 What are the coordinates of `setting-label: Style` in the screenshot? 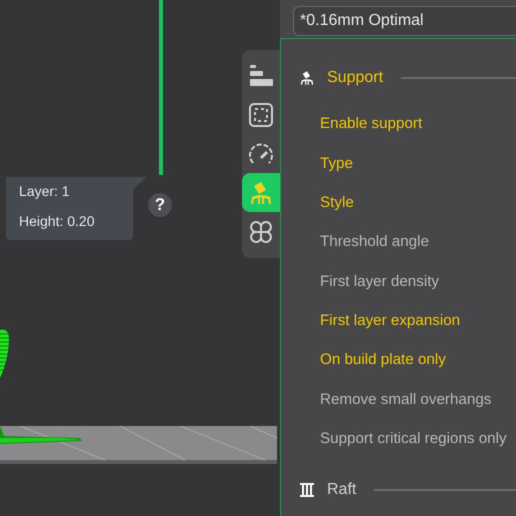 It's located at (337, 203).